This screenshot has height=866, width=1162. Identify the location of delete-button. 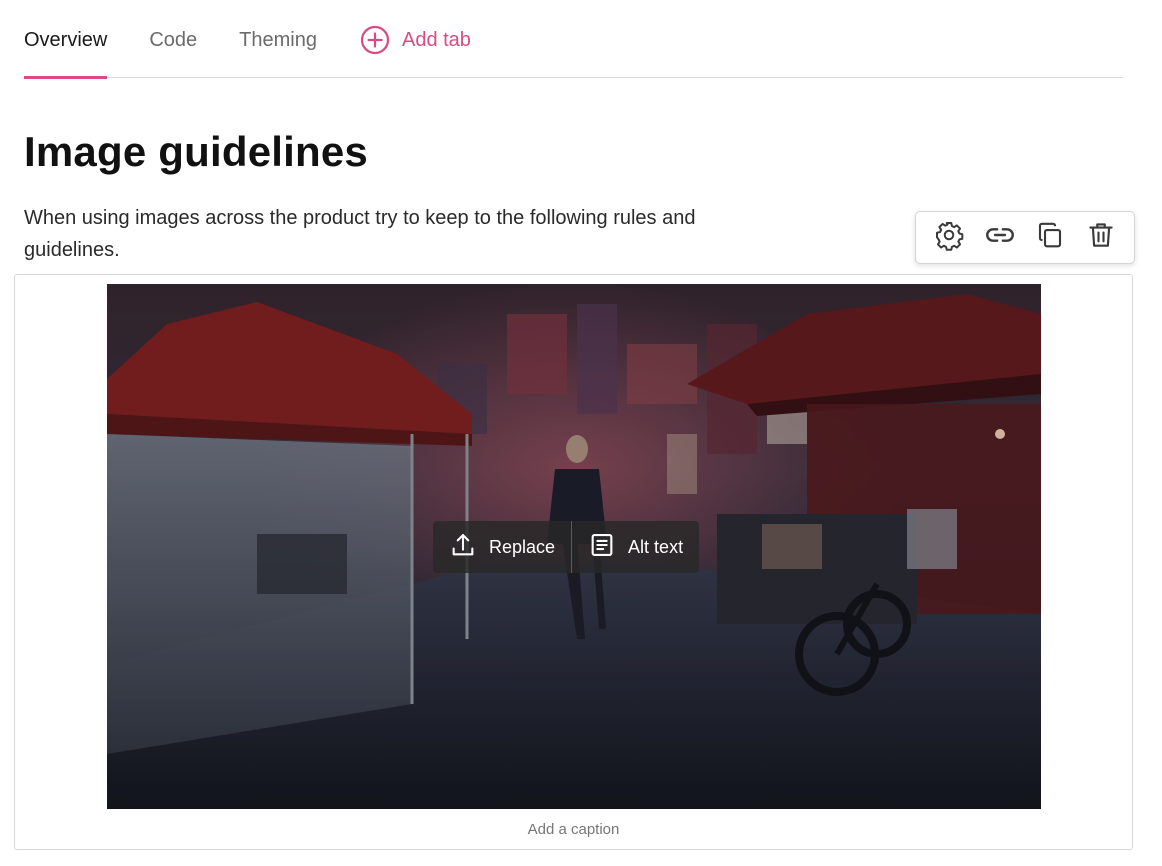
(1101, 238).